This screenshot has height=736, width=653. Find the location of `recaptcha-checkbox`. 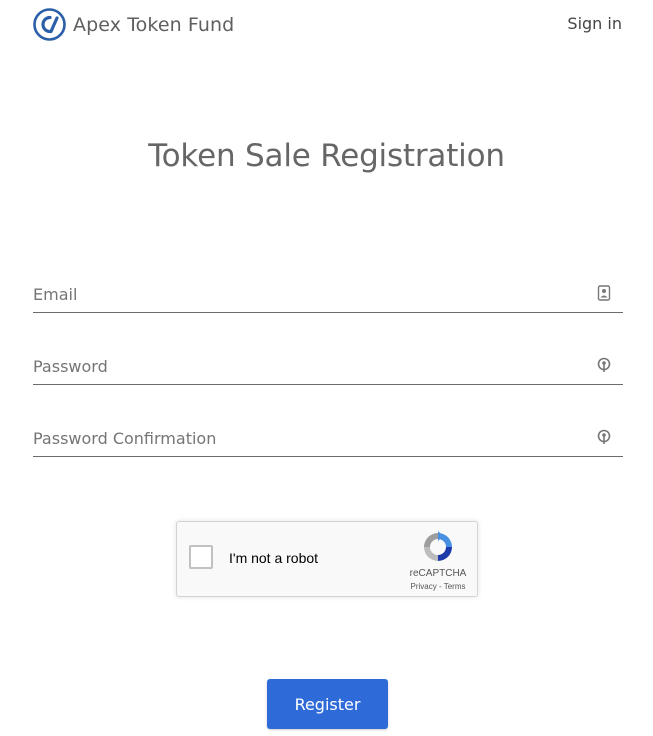

recaptcha-checkbox is located at coordinates (201, 557).